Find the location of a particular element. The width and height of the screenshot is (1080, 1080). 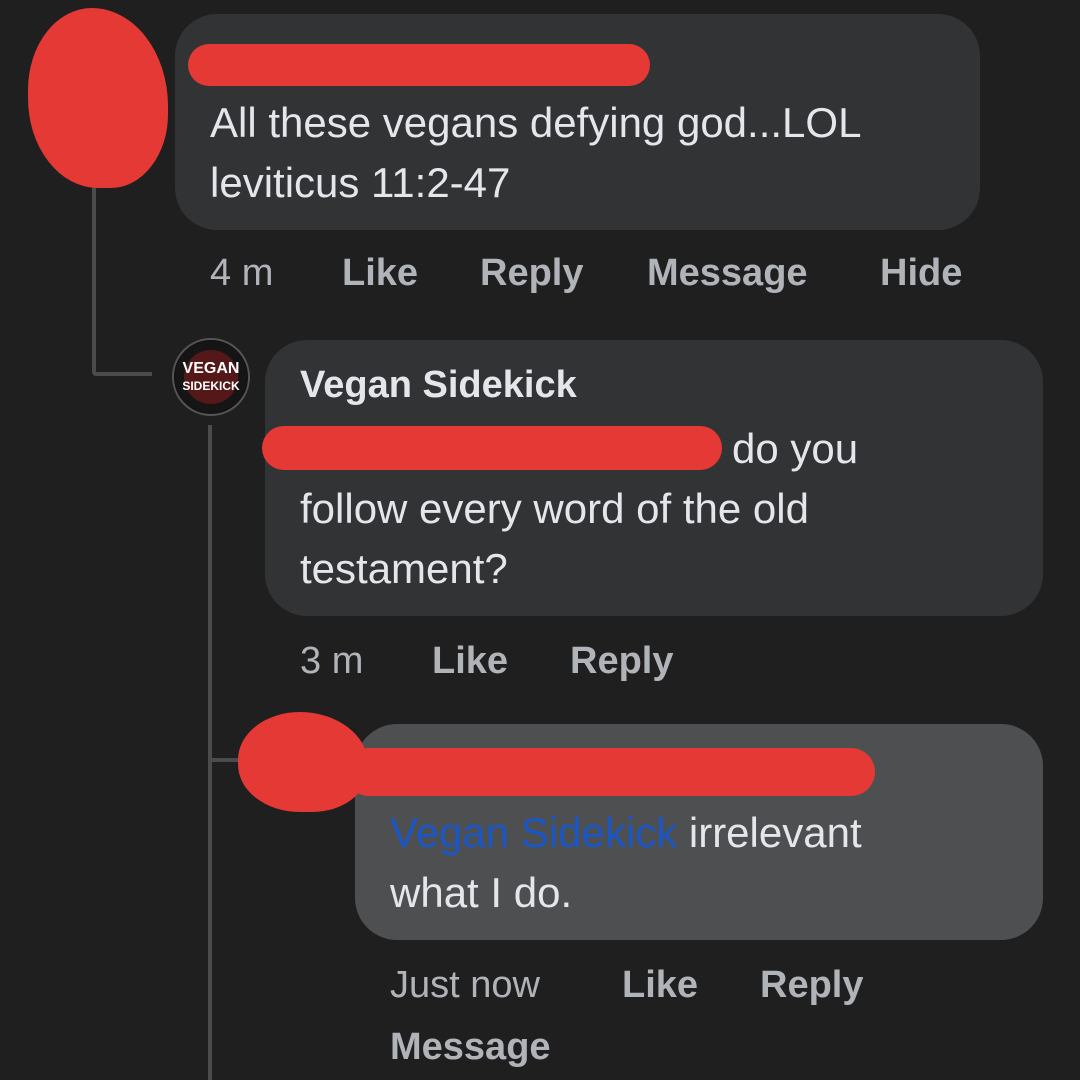

comment-3-text-line-1: Vegan Sidekick irrelevant is located at coordinates (626, 833).